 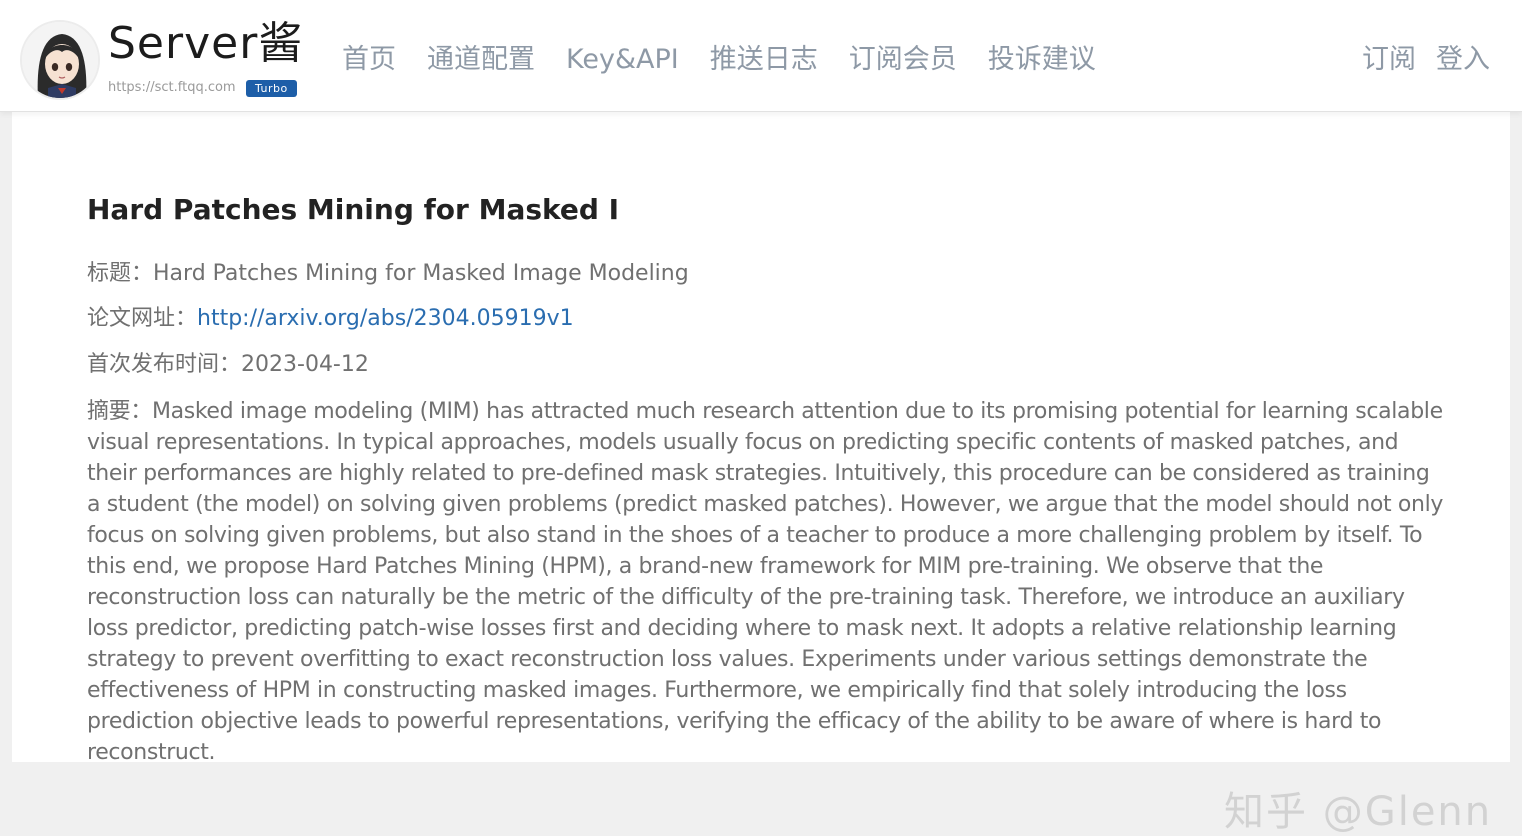 I want to click on nav-item-push-log: 推送日志, so click(x=764, y=60).